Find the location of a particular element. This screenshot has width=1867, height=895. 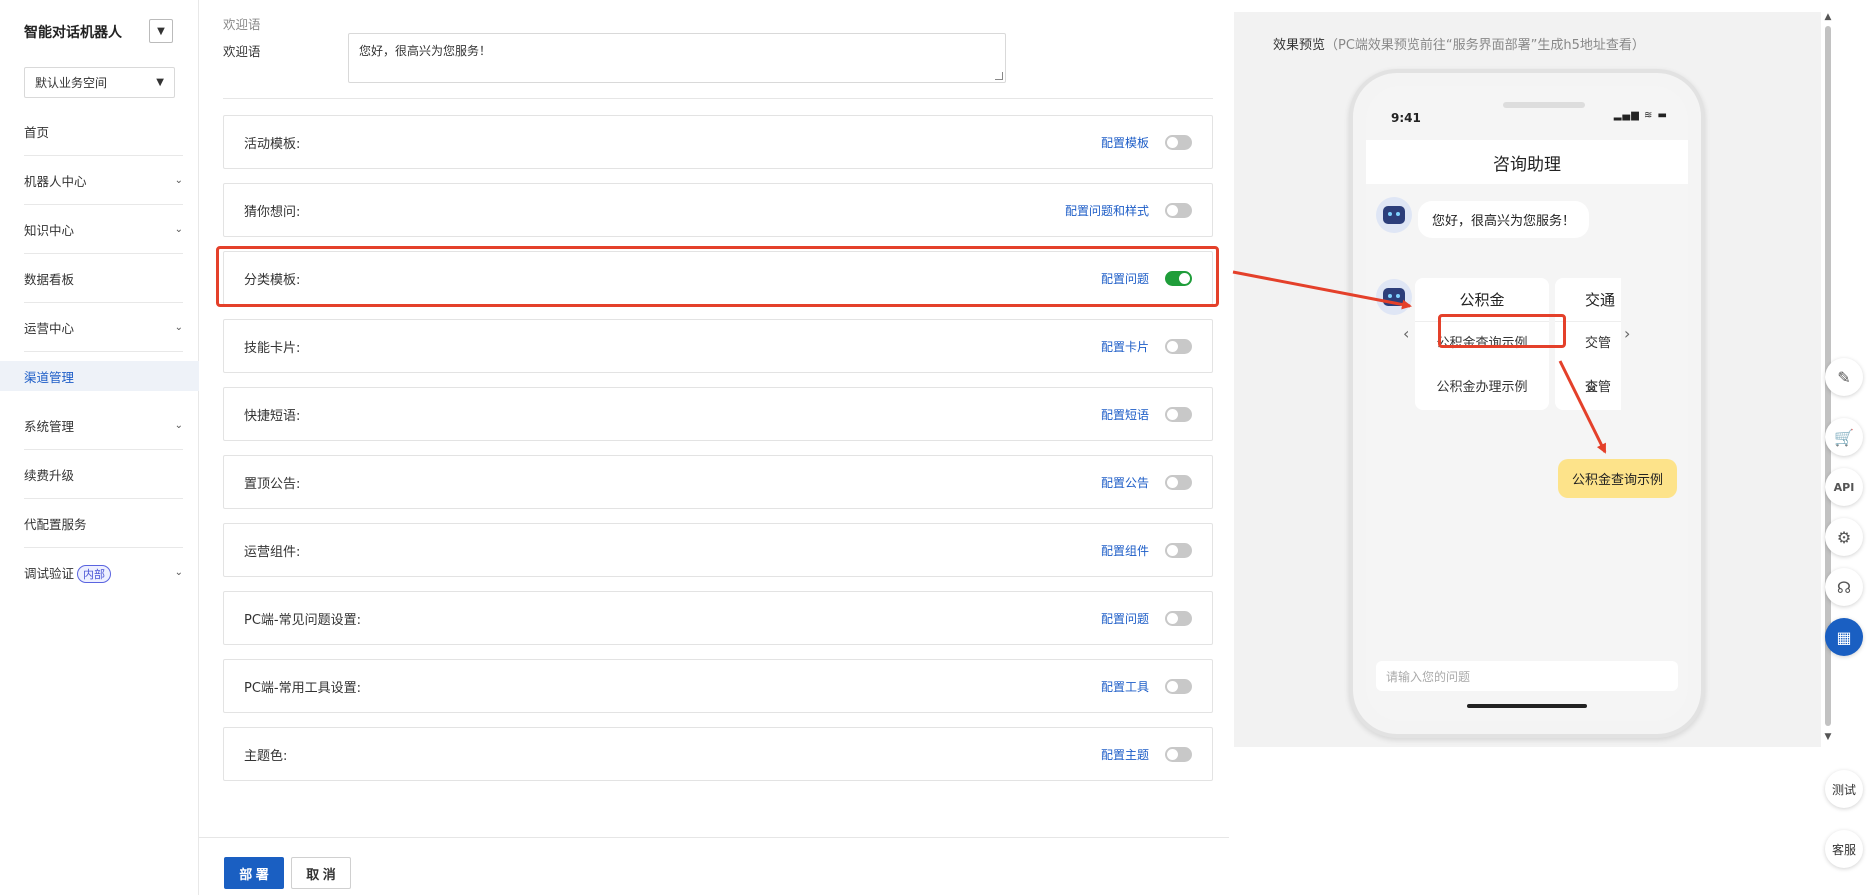

sidebar-item-dashboard: 数据看板 is located at coordinates (103, 278).